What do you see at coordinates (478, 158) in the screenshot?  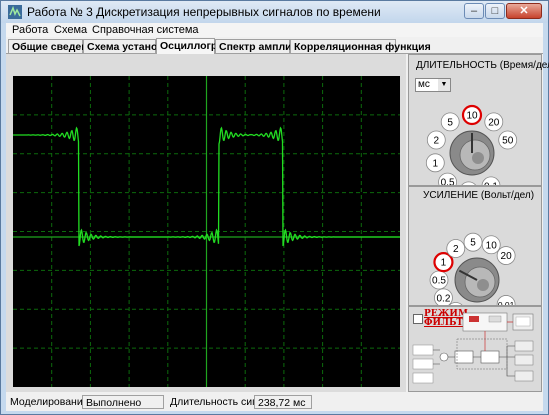 I see `duration-knob-center` at bounding box center [478, 158].